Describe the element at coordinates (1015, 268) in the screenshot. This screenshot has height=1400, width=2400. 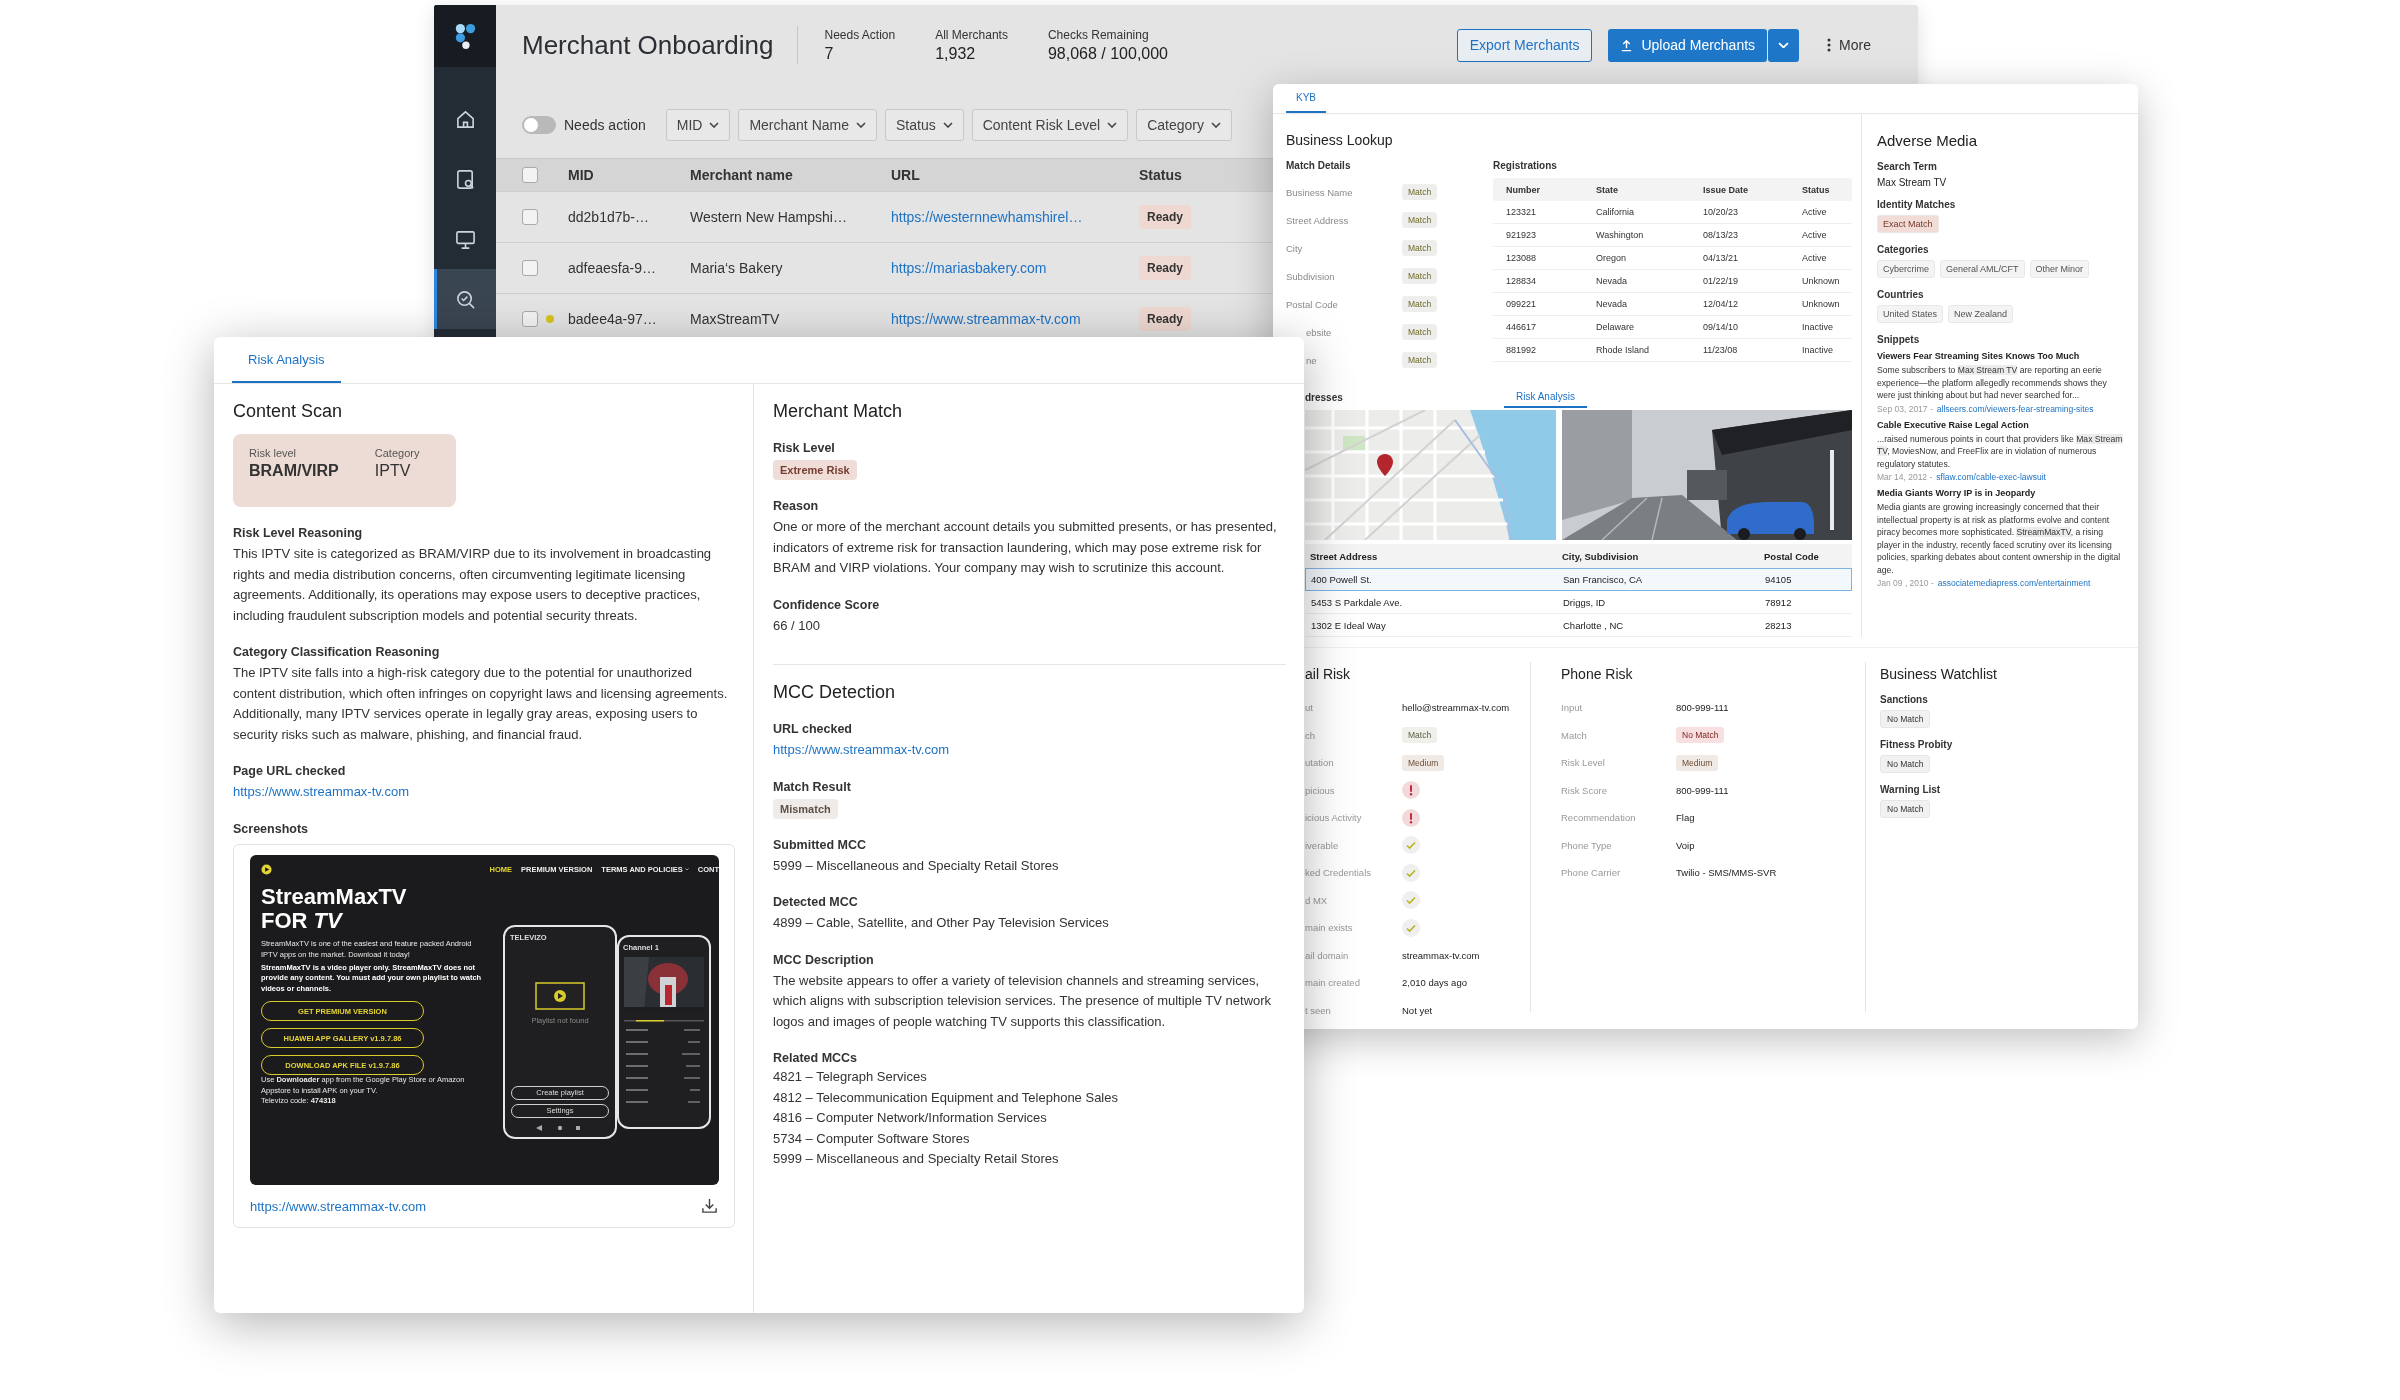
I see `url-link: https://mariasbakery.com` at that location.